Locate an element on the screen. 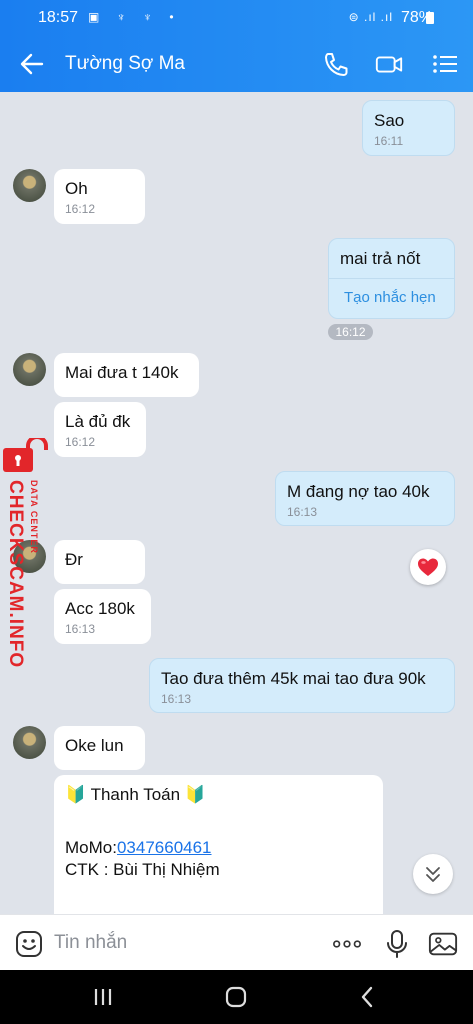 The image size is (473, 1024). message-incoming: Acc 180k 16:13 is located at coordinates (102, 616).